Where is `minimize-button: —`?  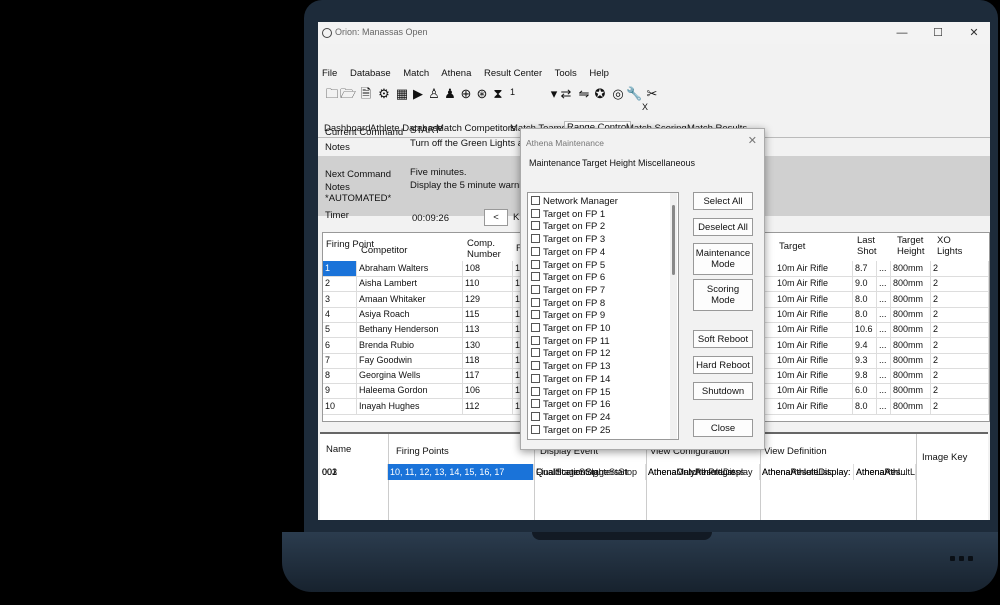 minimize-button: — is located at coordinates (902, 33).